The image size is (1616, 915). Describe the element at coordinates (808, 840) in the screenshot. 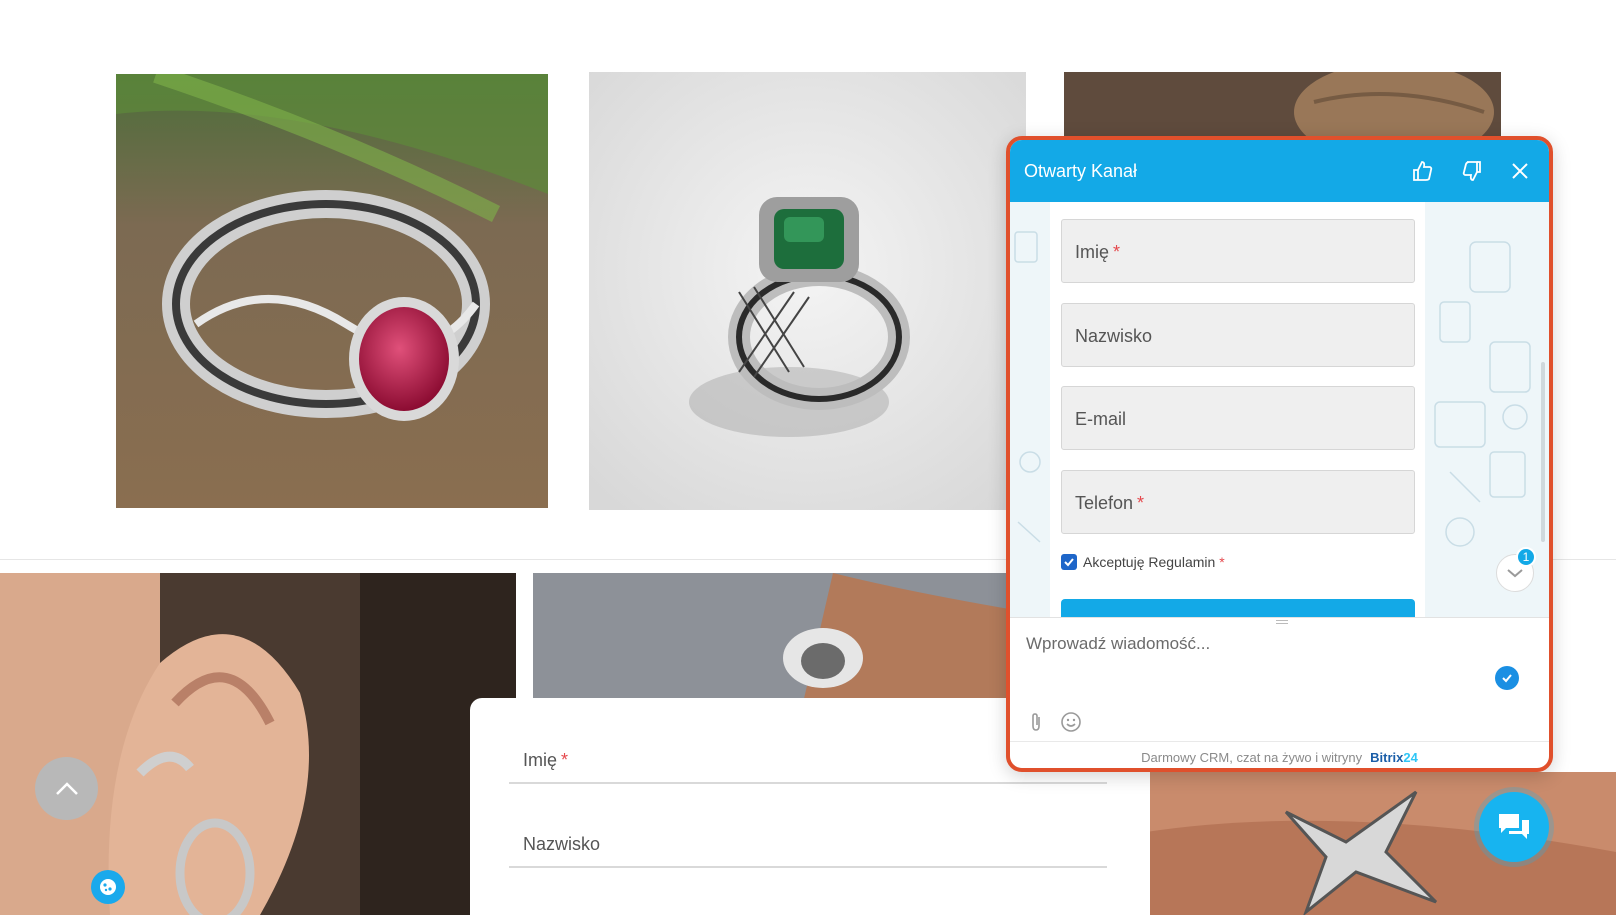

I see `page-last-name-field: Nazwisko` at that location.